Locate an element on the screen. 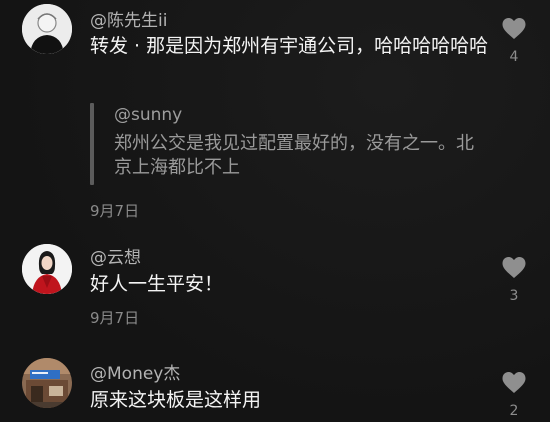  quoted-comment: @sunny 郑州公交是我见过配置最好的，没有之一。北京上海都比不上 is located at coordinates (290, 145).